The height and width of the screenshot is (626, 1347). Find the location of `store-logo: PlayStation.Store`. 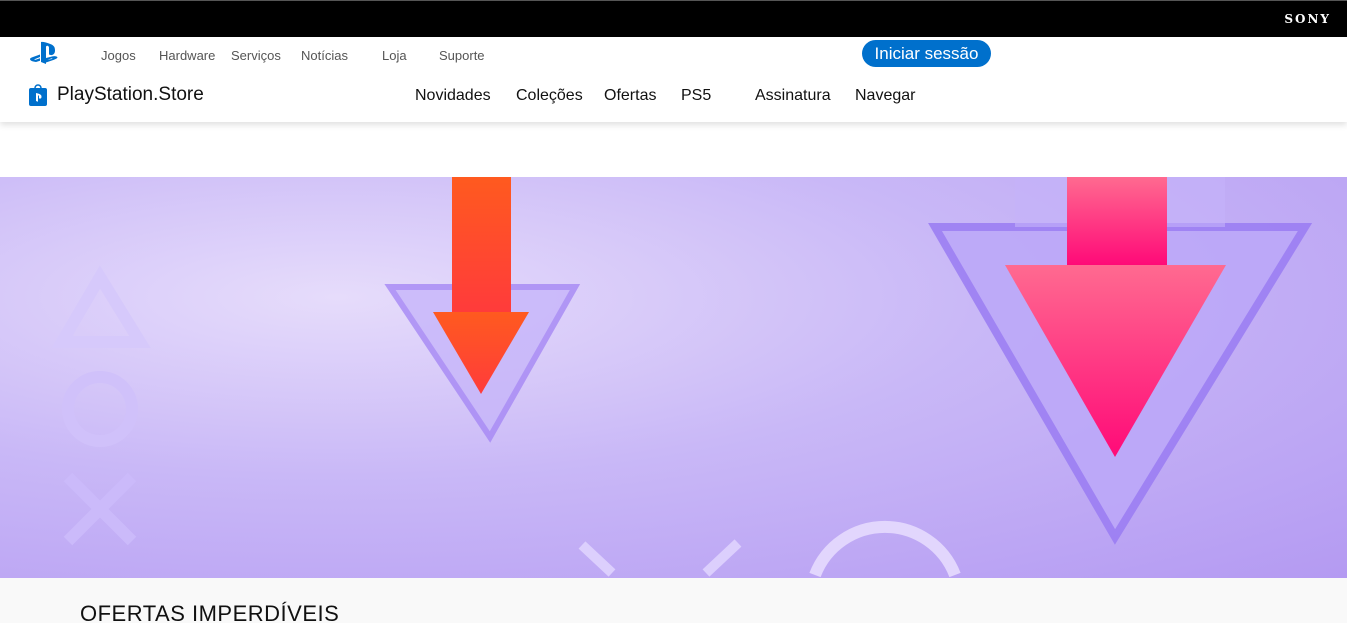

store-logo: PlayStation.Store is located at coordinates (116, 95).